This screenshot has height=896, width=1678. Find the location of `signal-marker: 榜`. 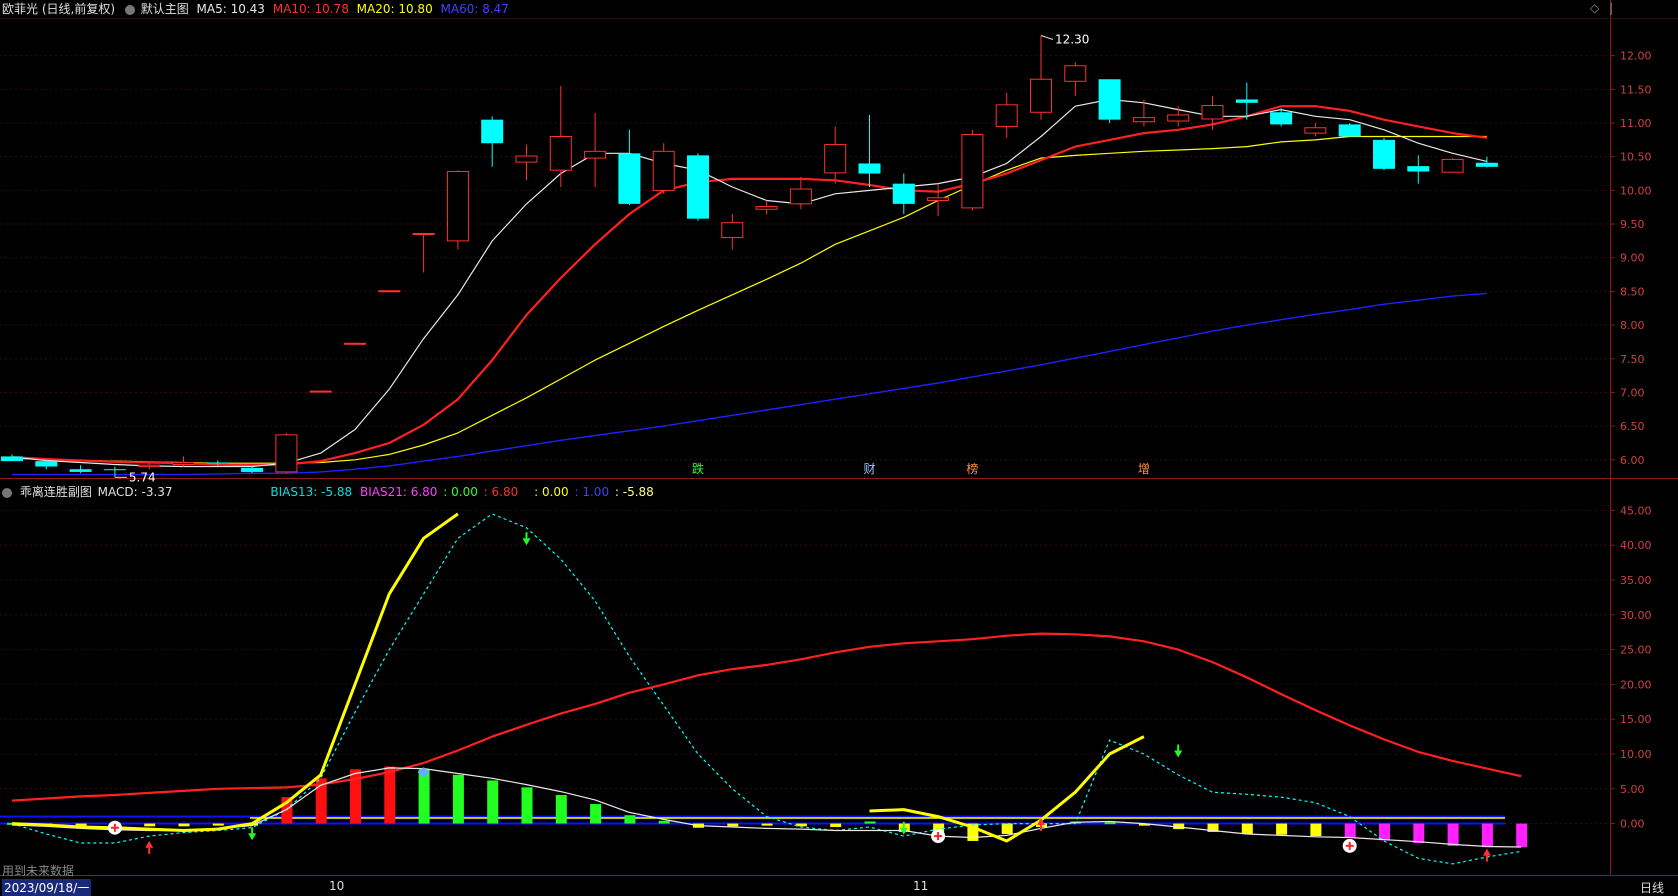

signal-marker: 榜 is located at coordinates (972, 468).